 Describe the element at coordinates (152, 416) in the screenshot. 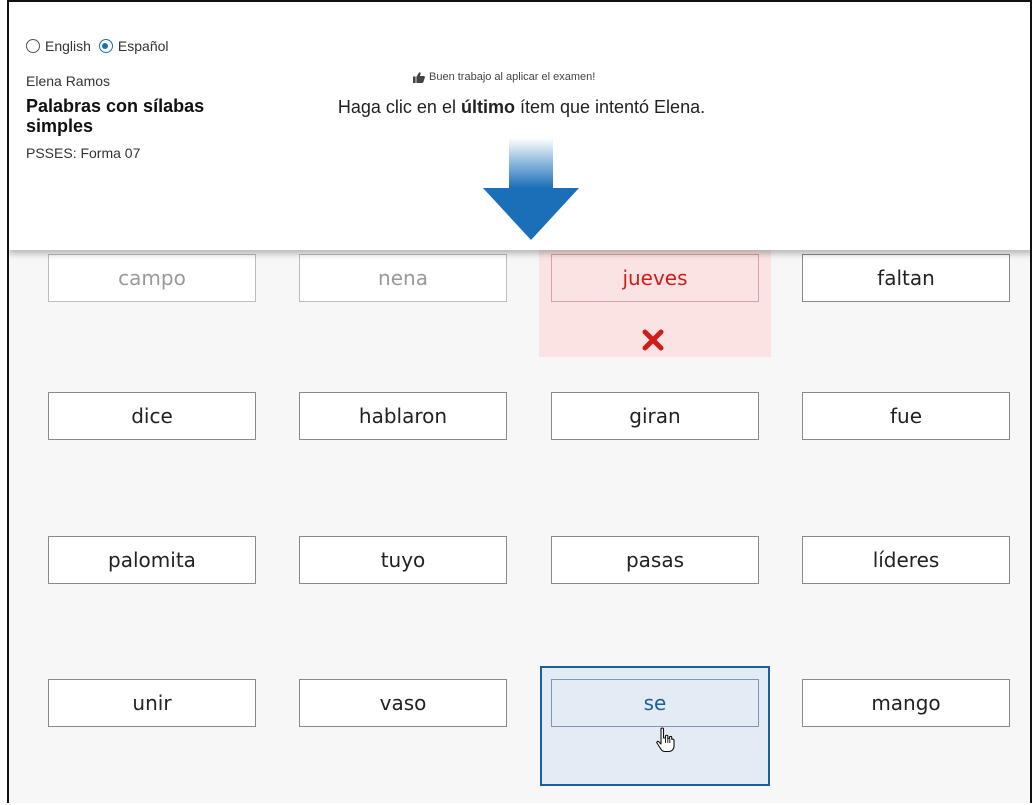

I see `word-button: dice` at that location.